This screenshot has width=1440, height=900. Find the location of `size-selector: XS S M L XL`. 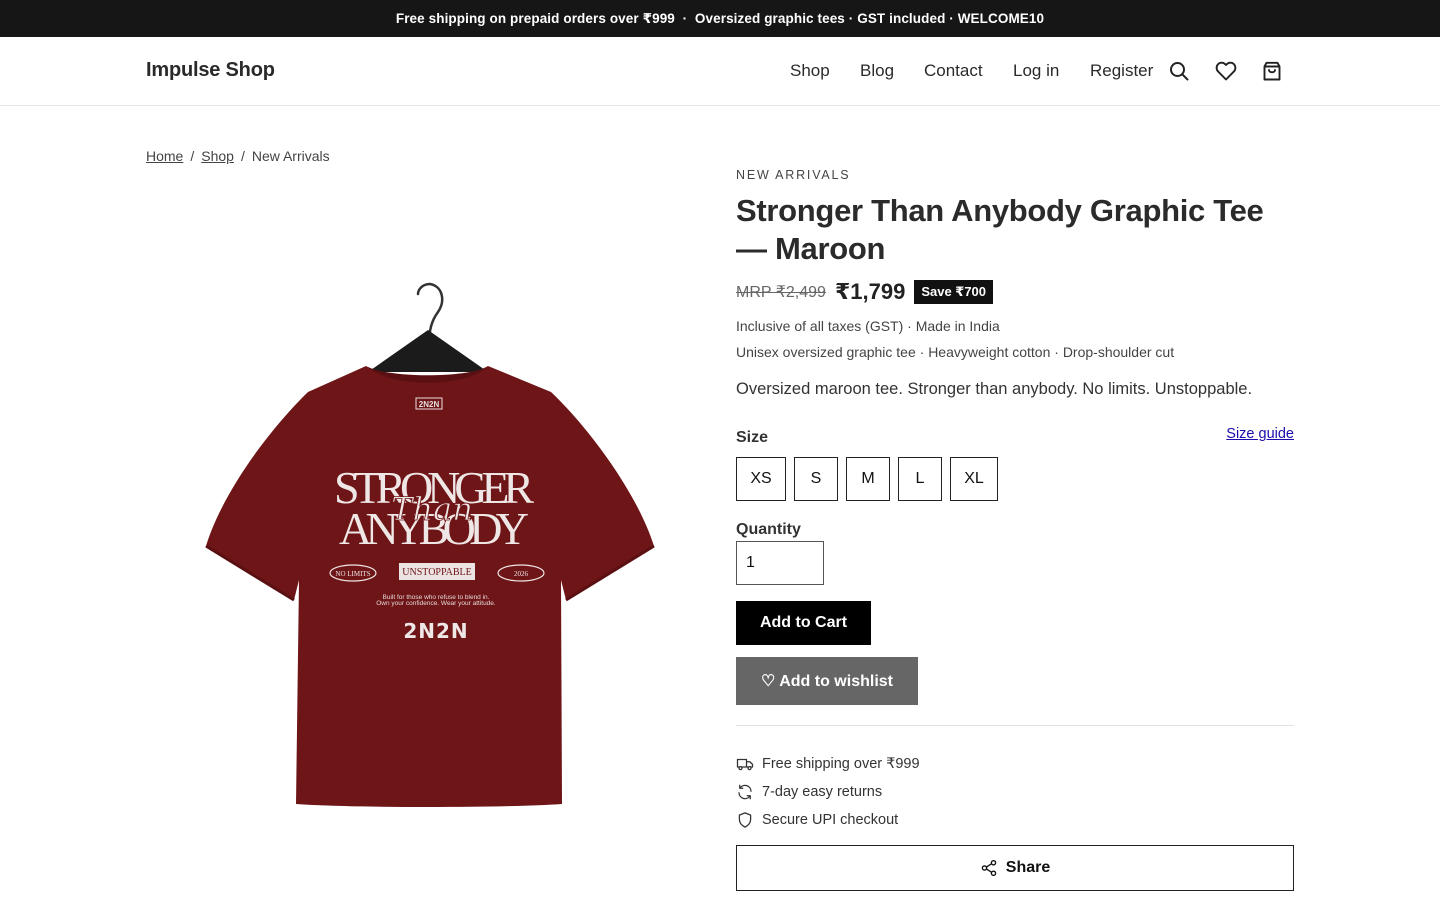

size-selector: XS S M L XL is located at coordinates (867, 479).